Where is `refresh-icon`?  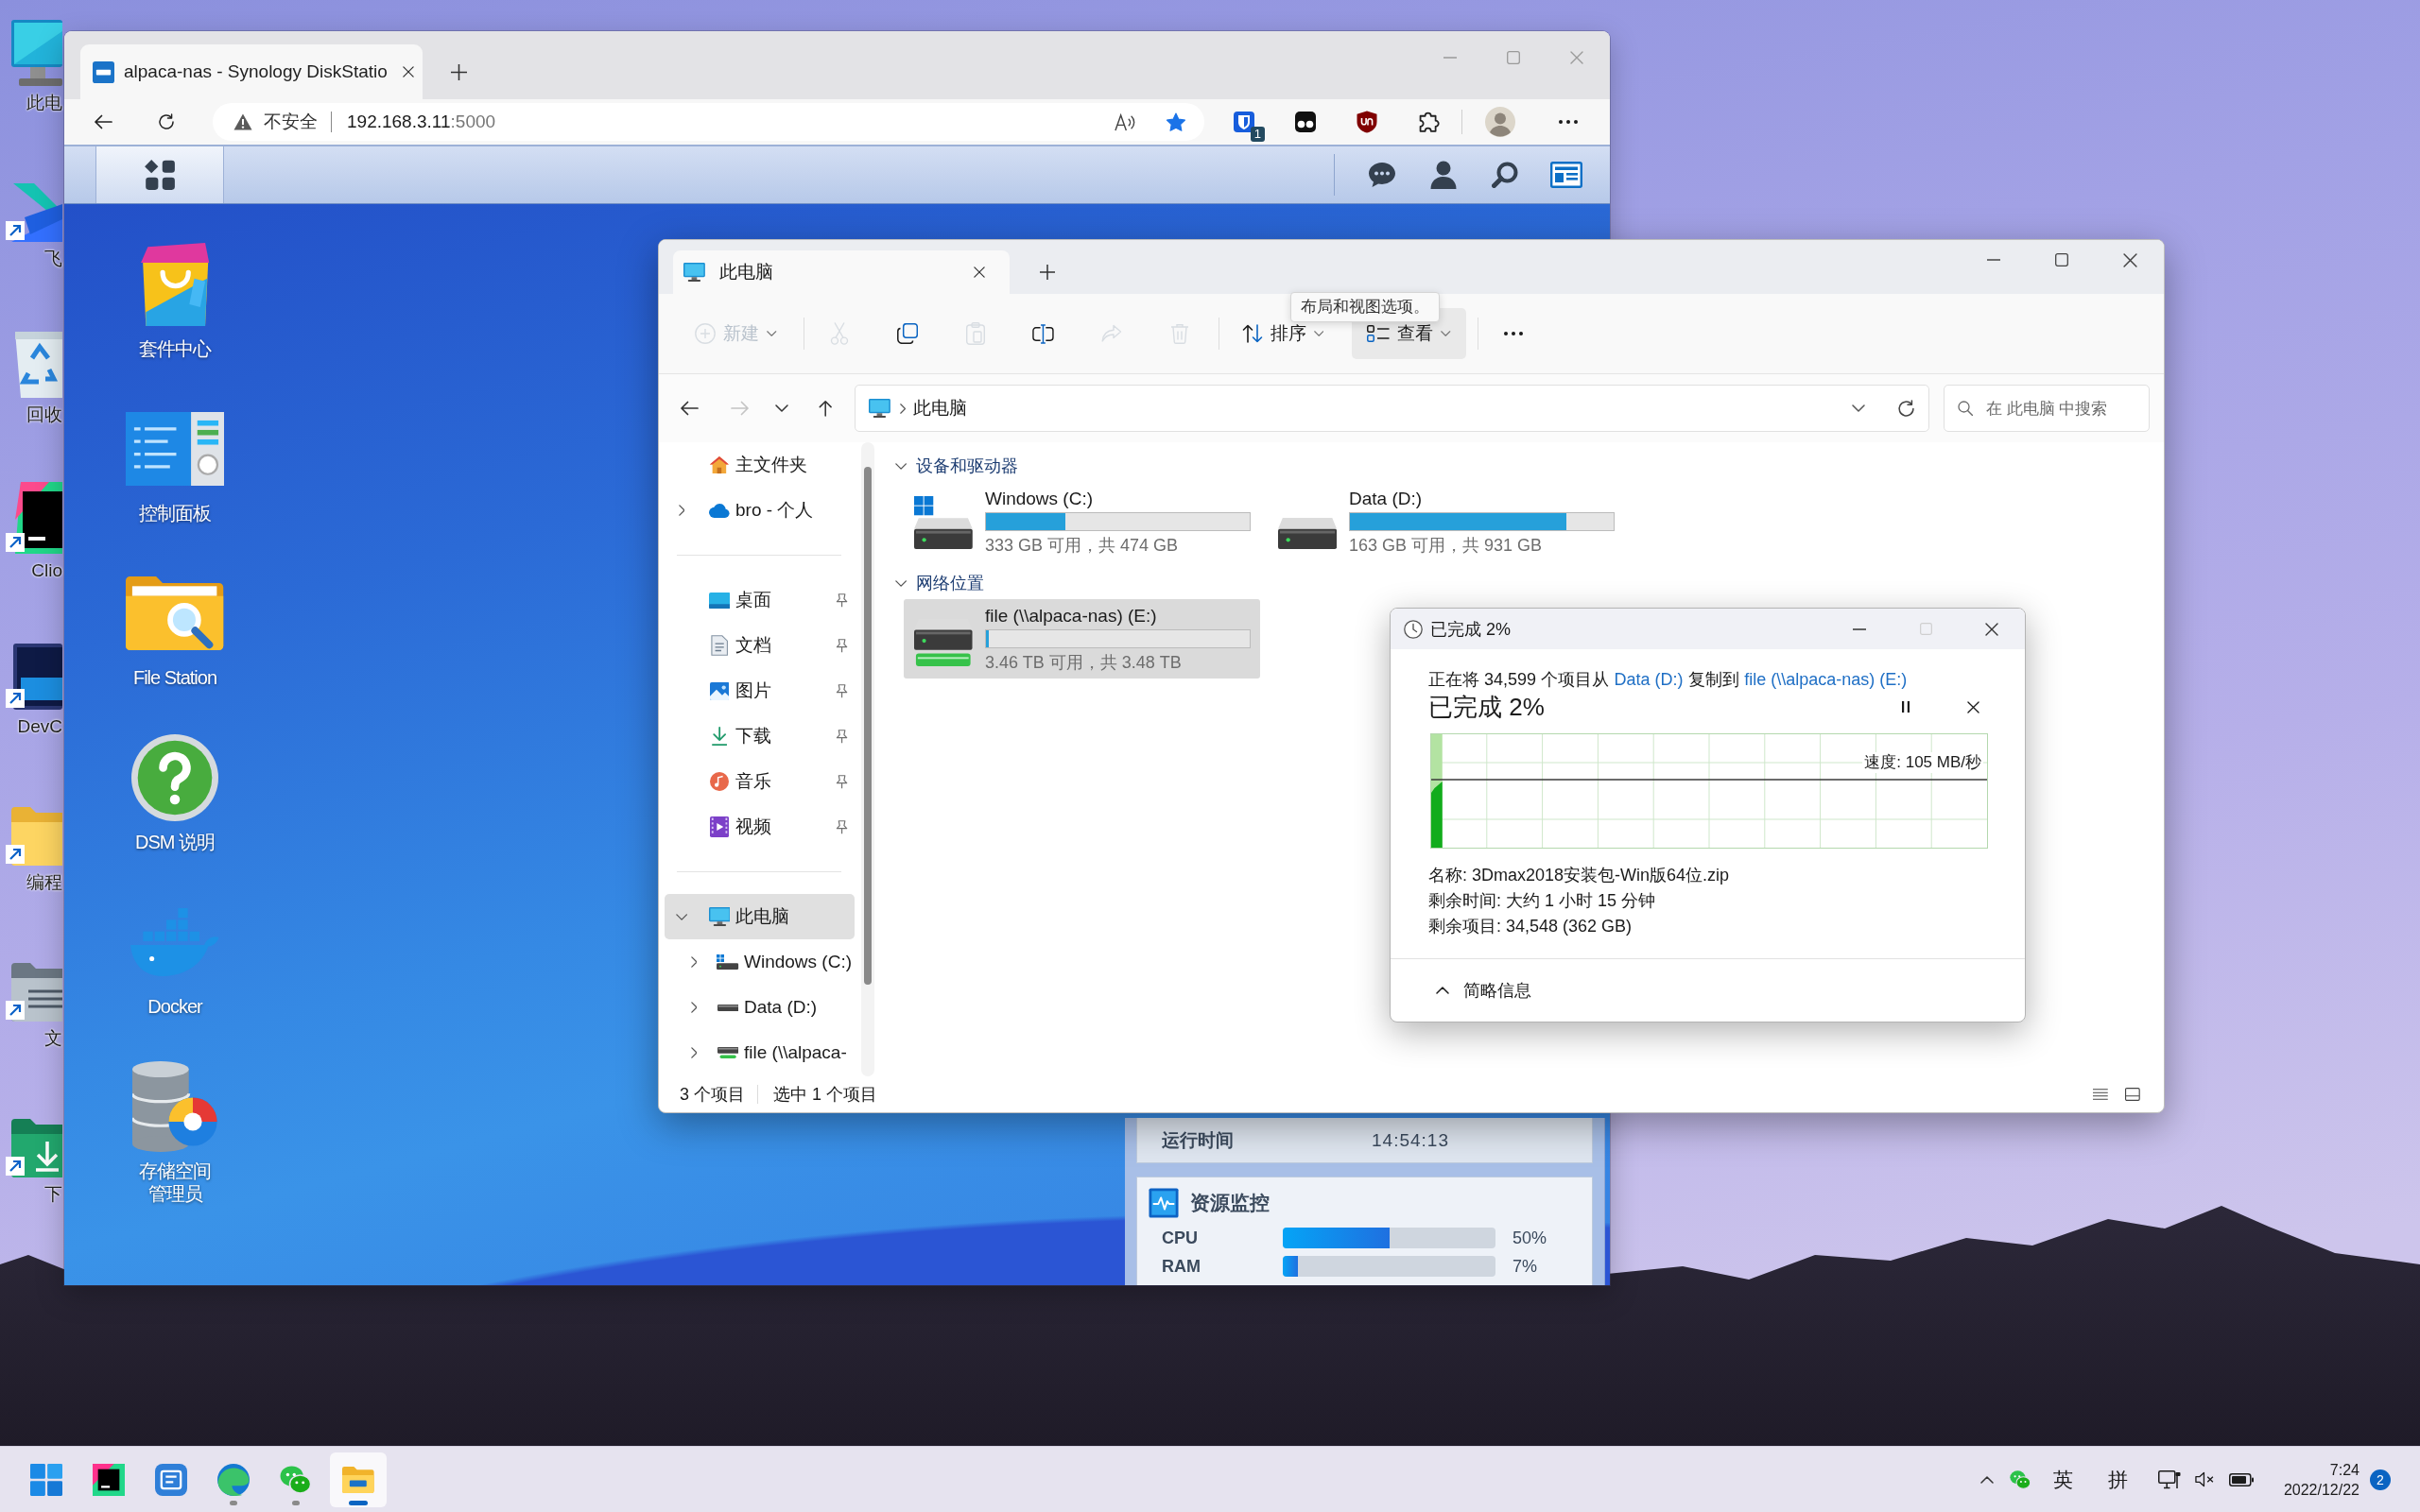 refresh-icon is located at coordinates (1905, 408).